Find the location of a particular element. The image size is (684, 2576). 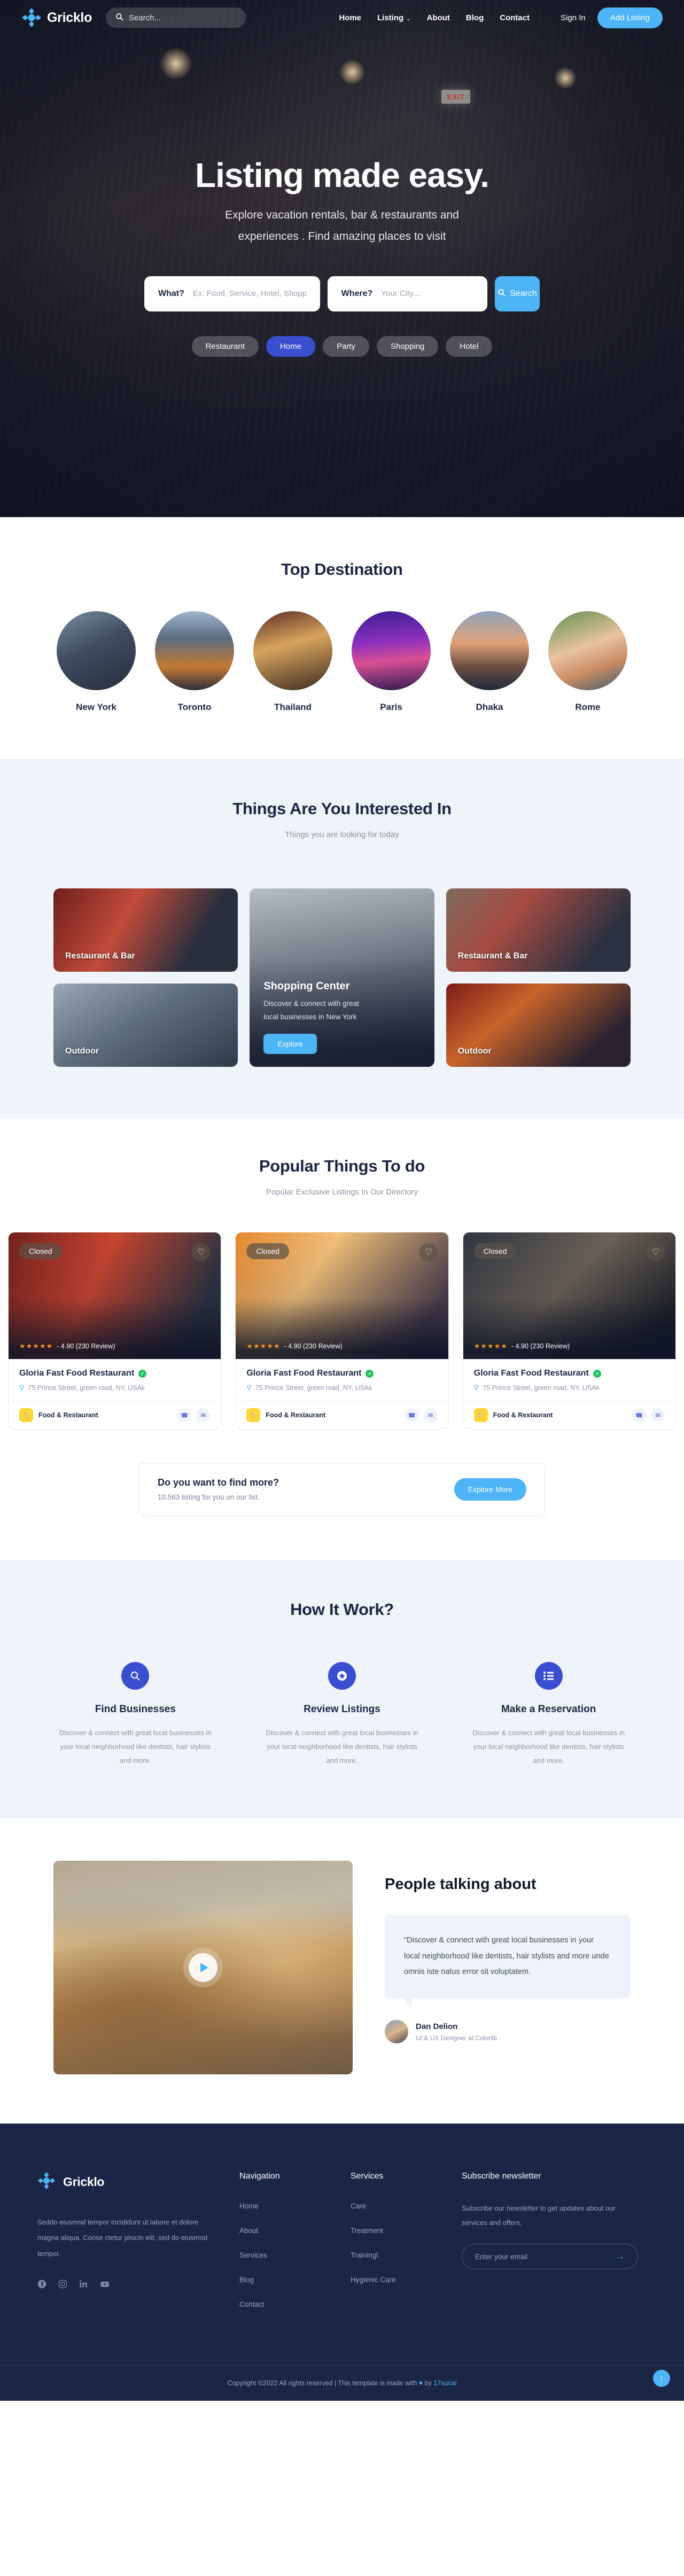

destination-item: Paris is located at coordinates (391, 662).